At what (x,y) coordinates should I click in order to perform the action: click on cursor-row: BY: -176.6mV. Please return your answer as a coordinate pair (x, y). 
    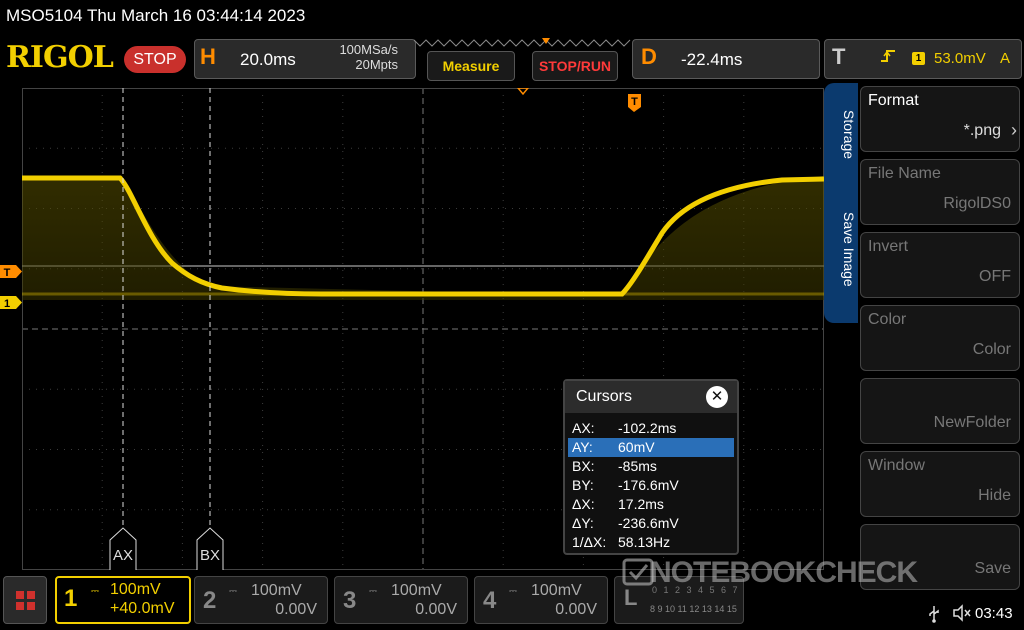
    Looking at the image, I should click on (651, 485).